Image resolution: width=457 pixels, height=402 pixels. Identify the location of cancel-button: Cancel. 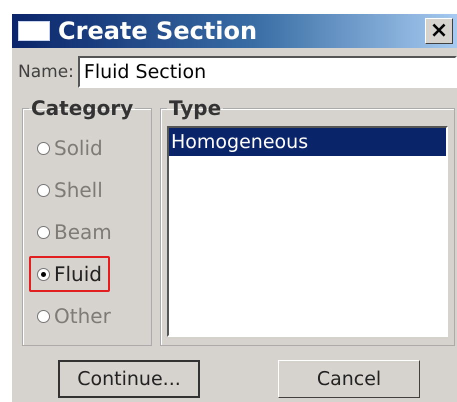
(349, 379).